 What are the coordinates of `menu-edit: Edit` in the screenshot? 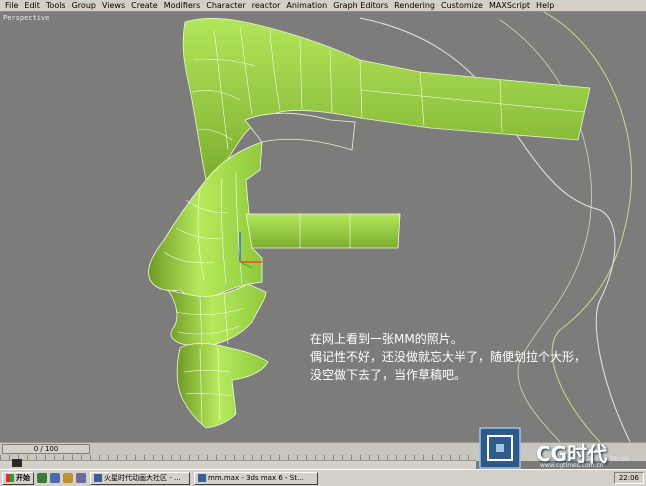 It's located at (32, 6).